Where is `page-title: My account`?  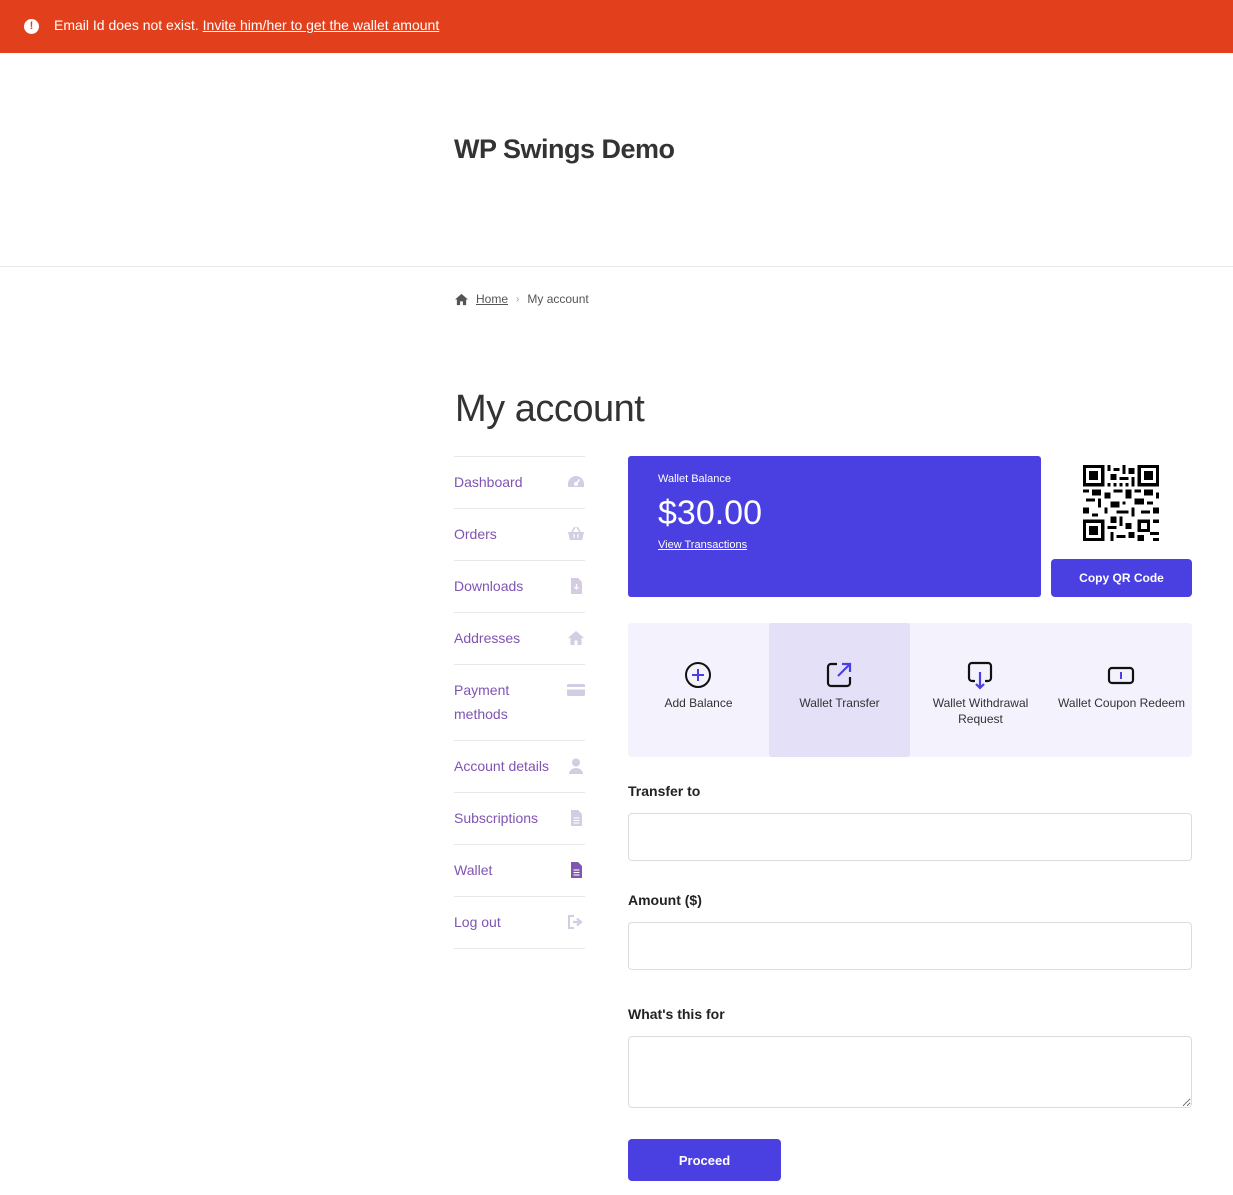 page-title: My account is located at coordinates (550, 409).